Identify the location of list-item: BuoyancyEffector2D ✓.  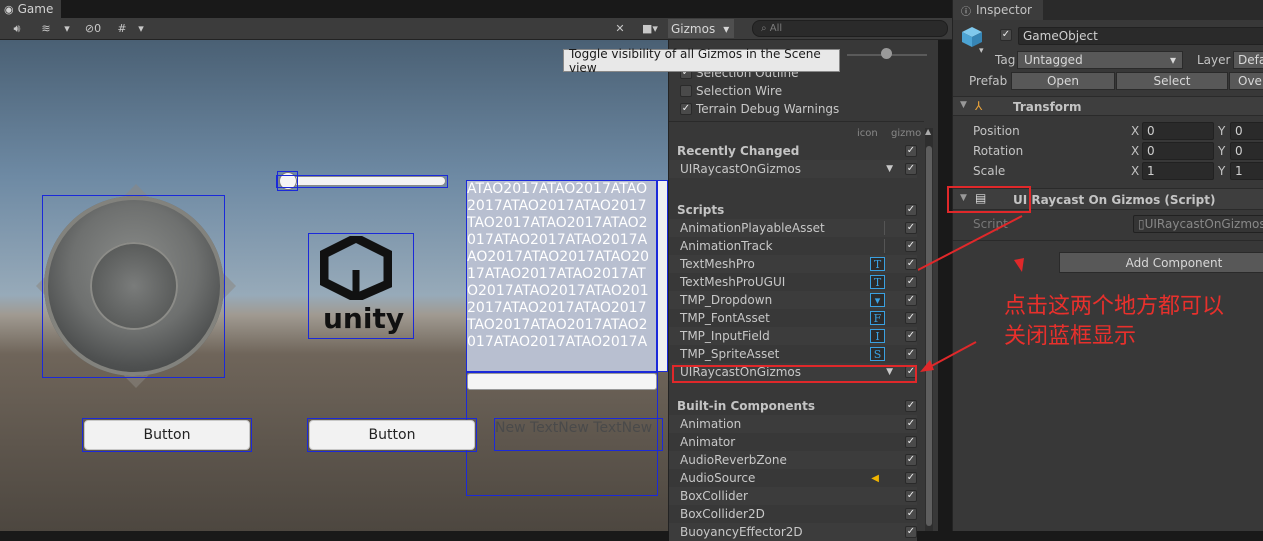
(793, 532).